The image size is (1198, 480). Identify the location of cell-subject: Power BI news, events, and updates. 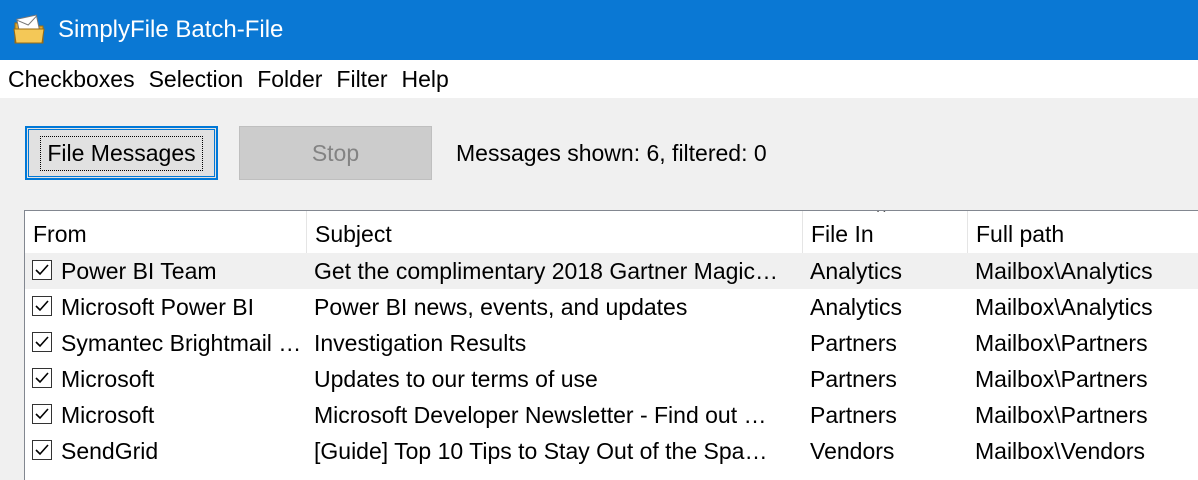
(501, 307).